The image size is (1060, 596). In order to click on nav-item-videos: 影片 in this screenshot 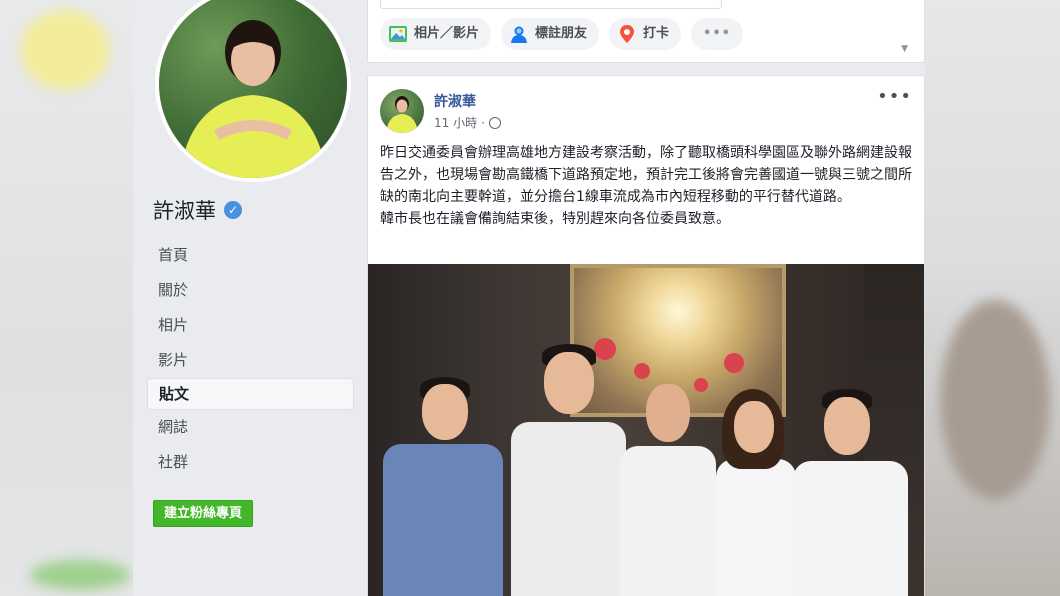, I will do `click(250, 360)`.